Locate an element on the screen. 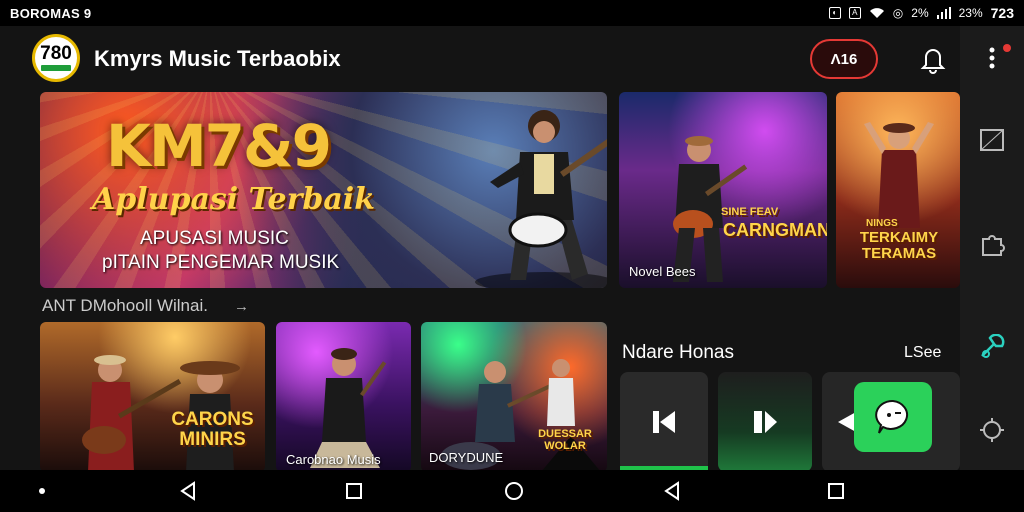 The image size is (1024, 512). window-icon is located at coordinates (992, 140).